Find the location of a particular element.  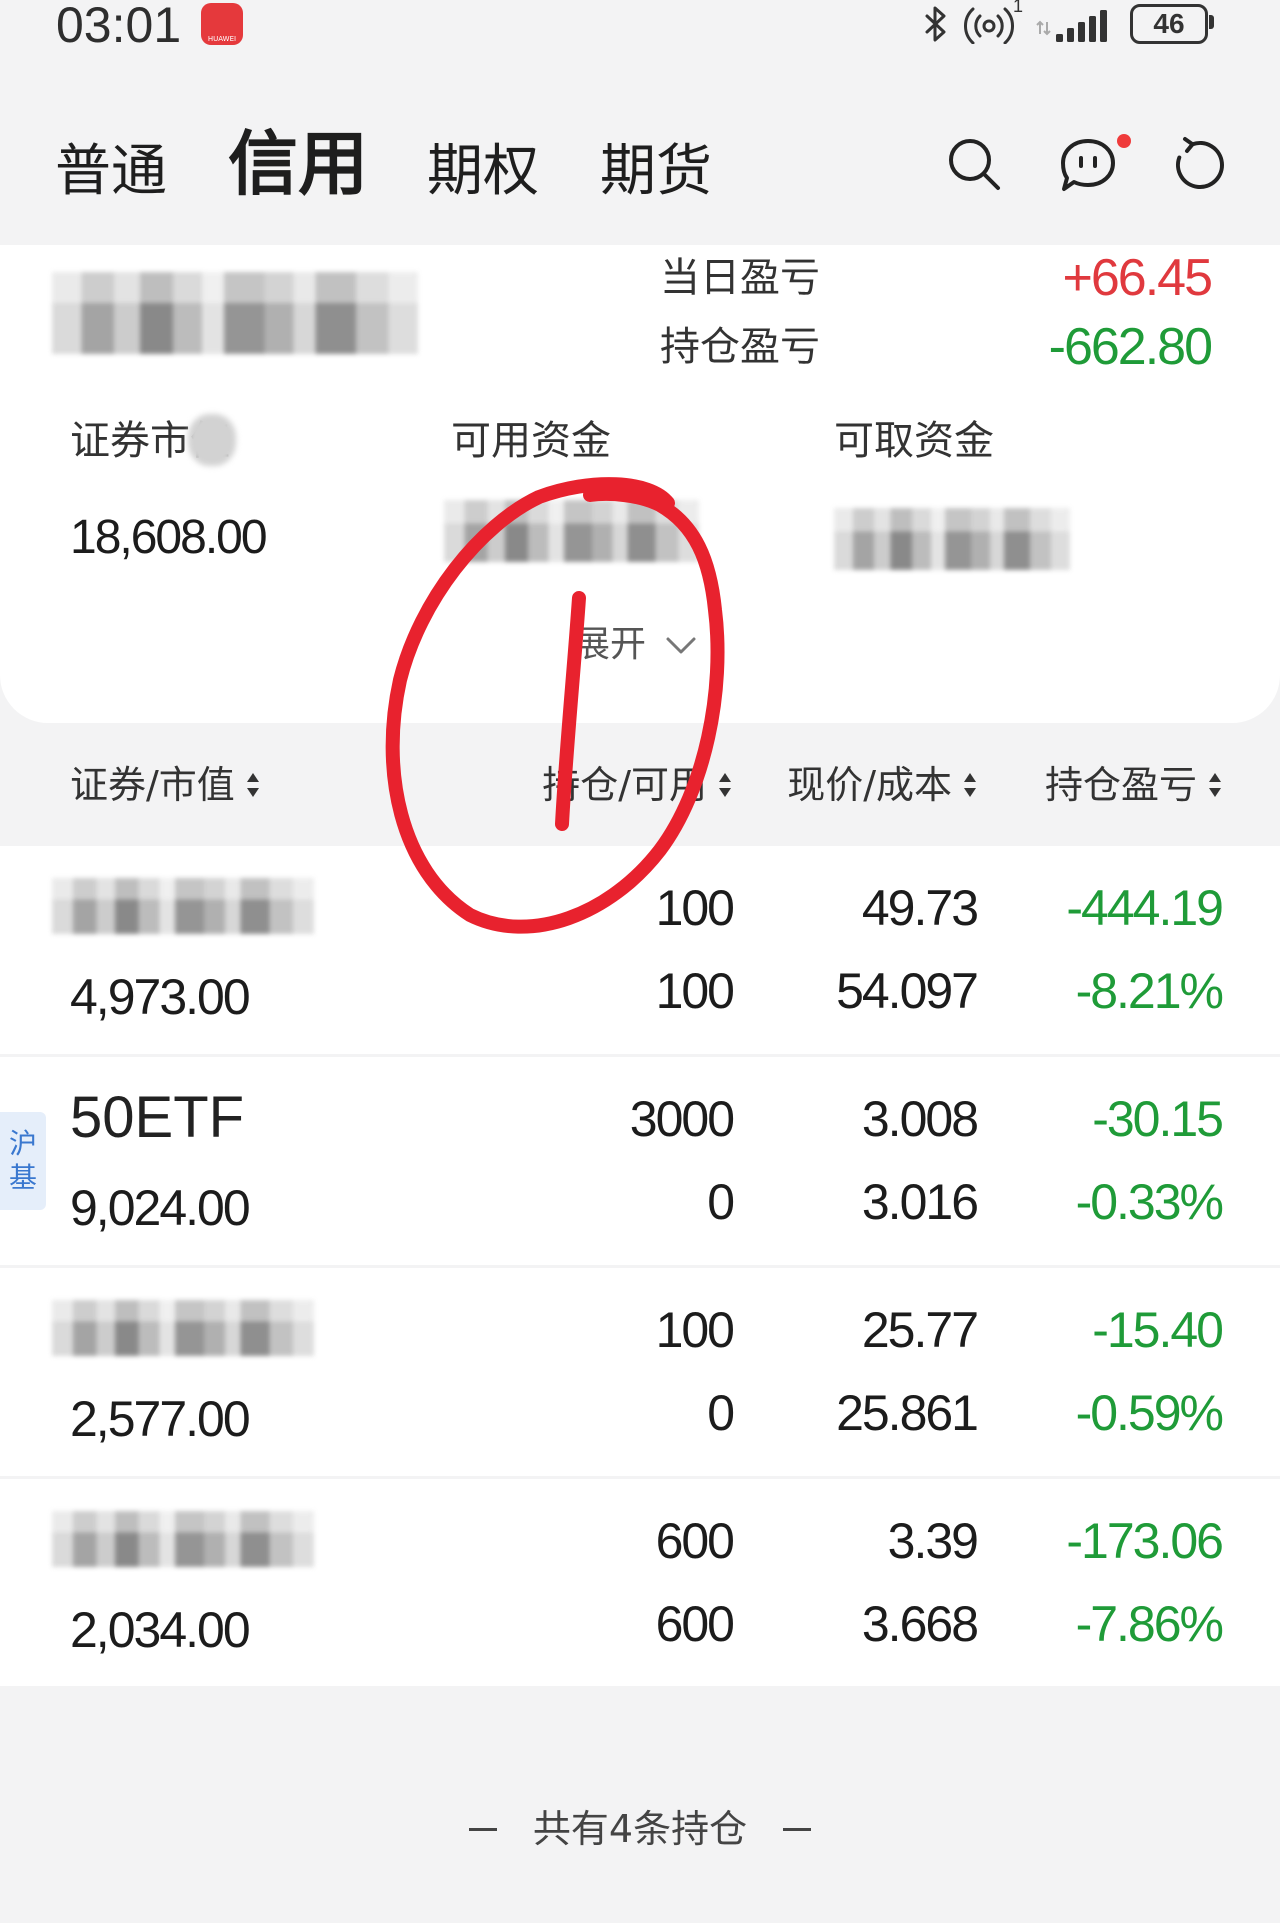

search-icon is located at coordinates (974, 164).